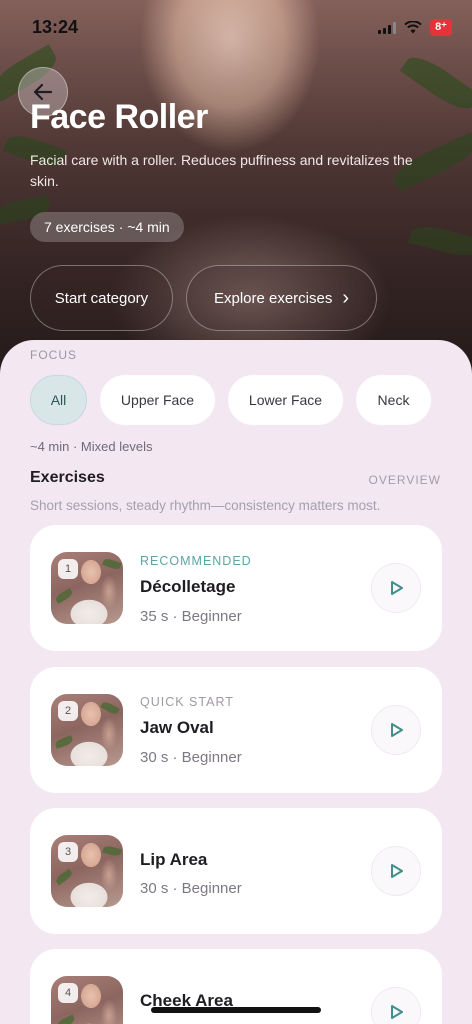 This screenshot has height=1024, width=472. Describe the element at coordinates (68, 993) in the screenshot. I see `exercise-number-badge: 4` at that location.